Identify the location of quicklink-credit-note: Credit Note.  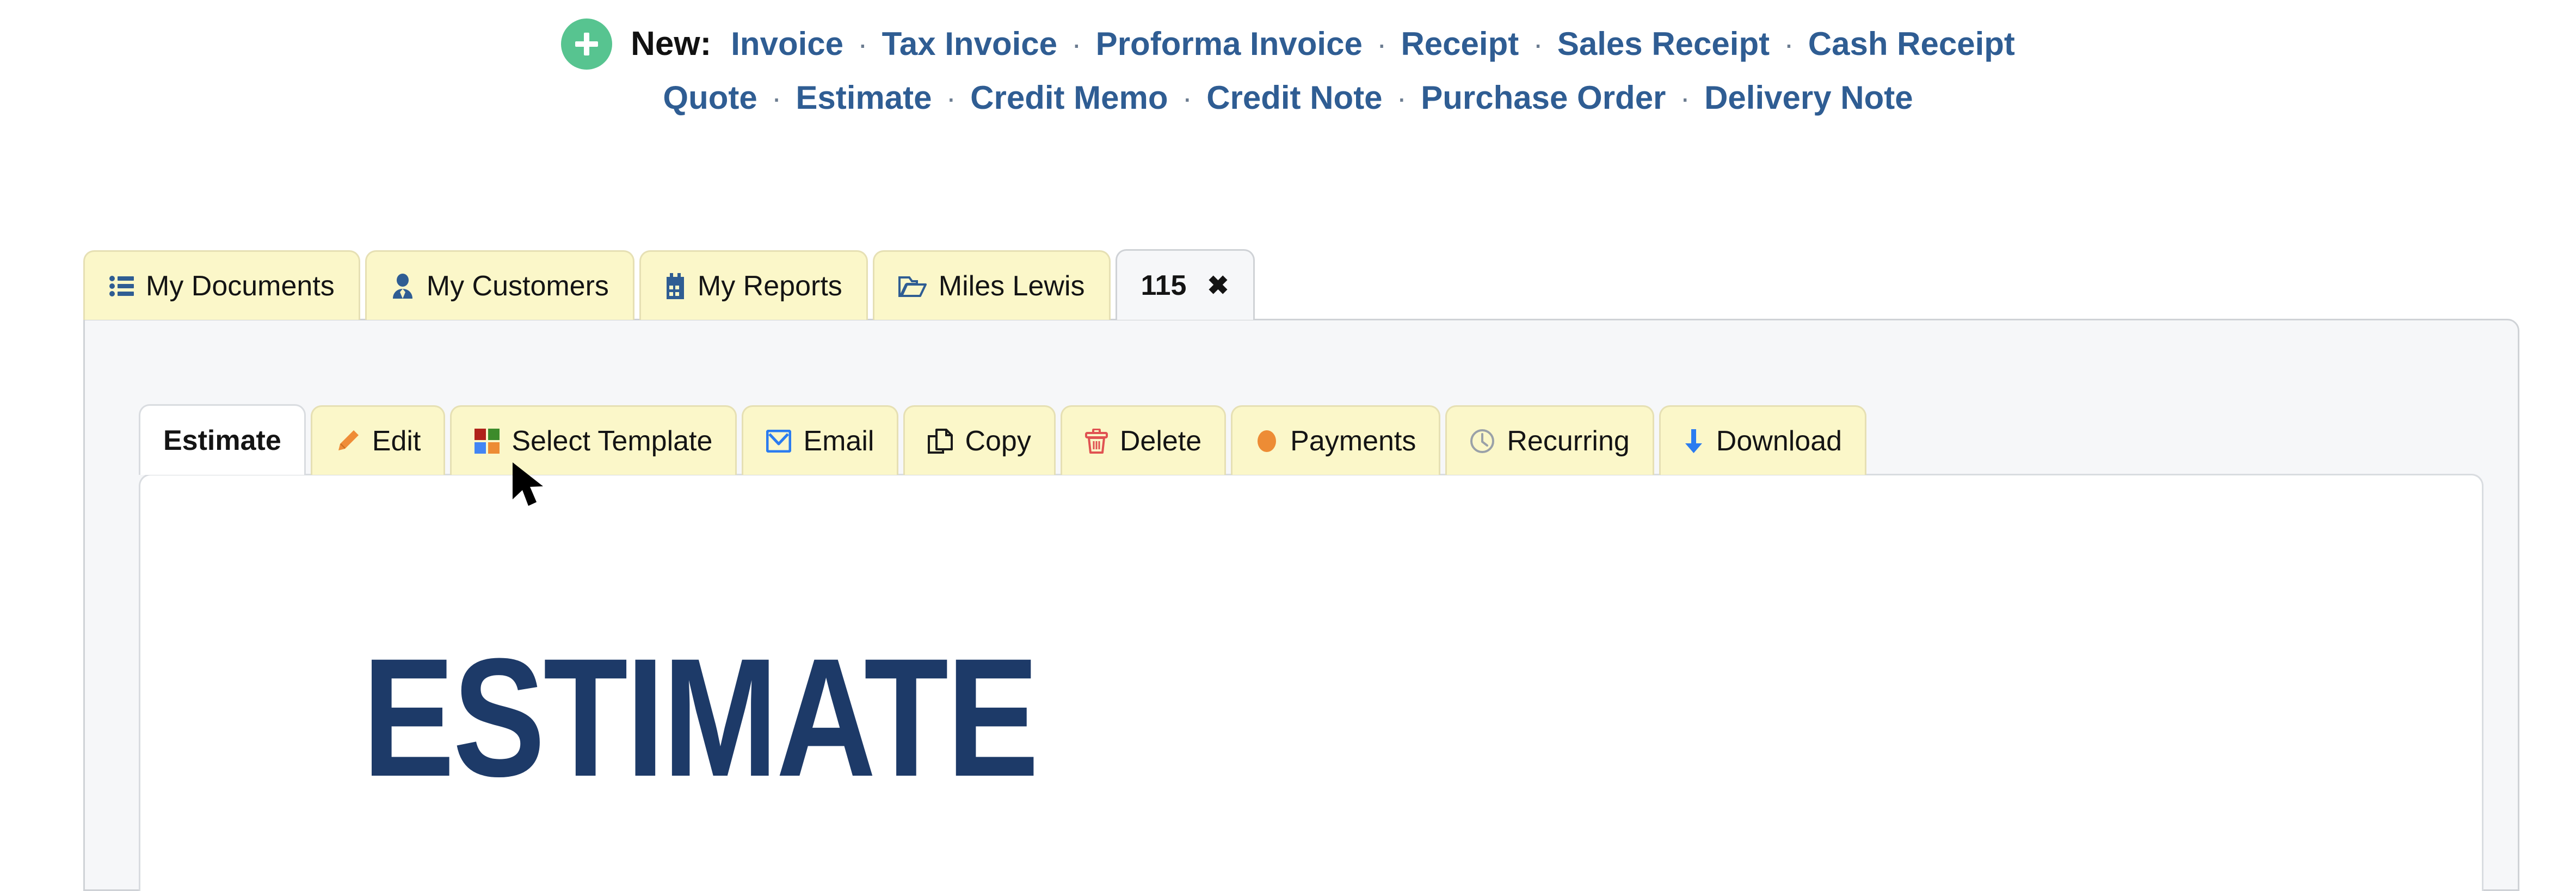
(1294, 98).